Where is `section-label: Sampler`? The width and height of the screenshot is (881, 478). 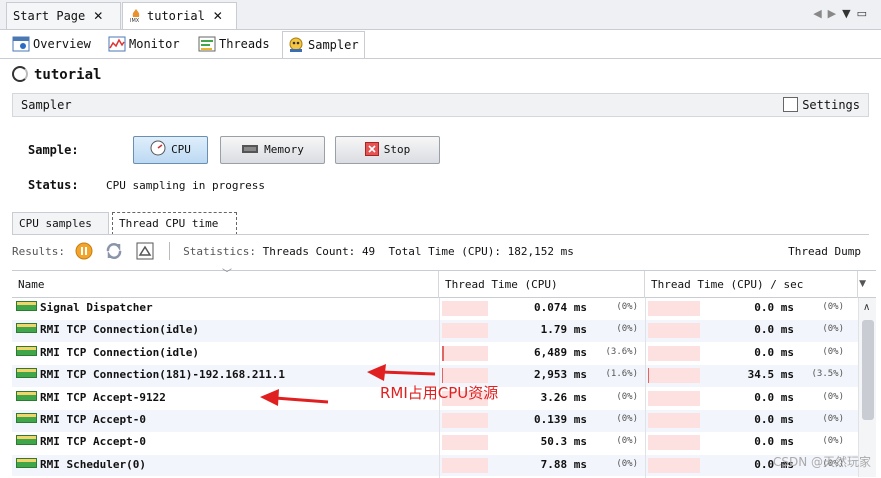
section-label: Sampler is located at coordinates (46, 105).